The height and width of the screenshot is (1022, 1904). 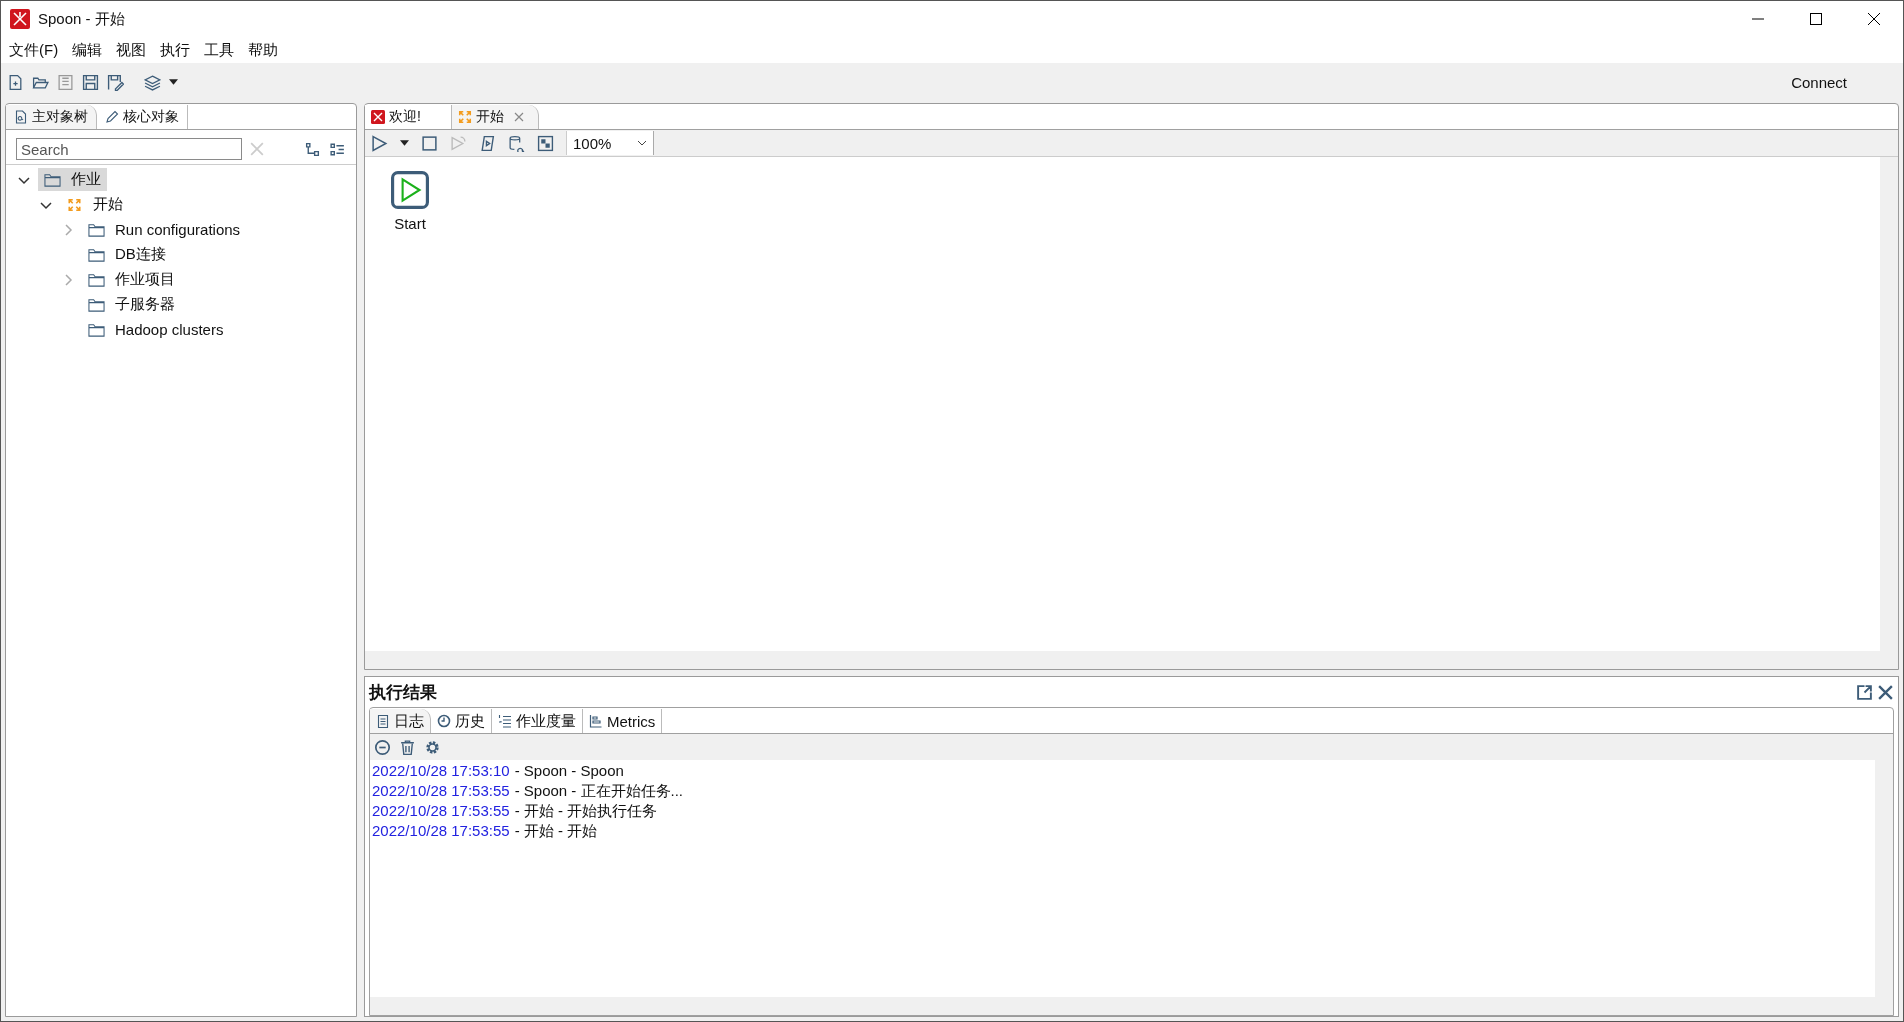 I want to click on save-icon, so click(x=90, y=82).